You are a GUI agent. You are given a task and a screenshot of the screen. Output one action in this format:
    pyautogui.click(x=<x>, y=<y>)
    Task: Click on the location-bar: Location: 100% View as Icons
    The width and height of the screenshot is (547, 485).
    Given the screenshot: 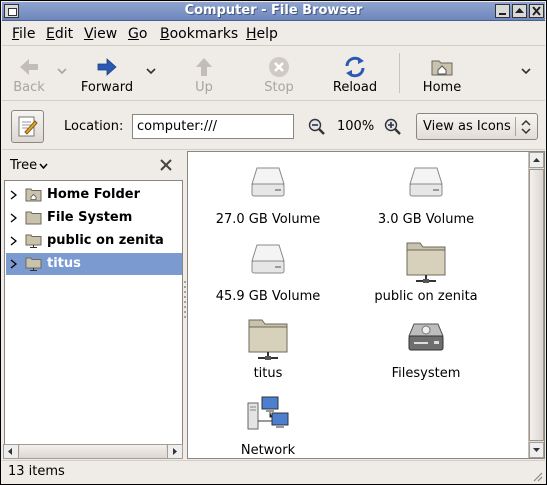 What is the action you would take?
    pyautogui.click(x=273, y=126)
    